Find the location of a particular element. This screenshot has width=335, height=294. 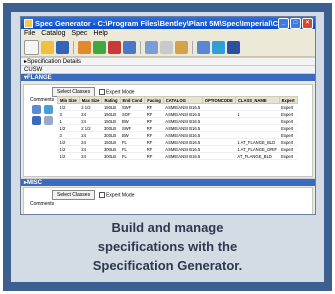

col-class-name: CLASS_NAME is located at coordinates (257, 100).